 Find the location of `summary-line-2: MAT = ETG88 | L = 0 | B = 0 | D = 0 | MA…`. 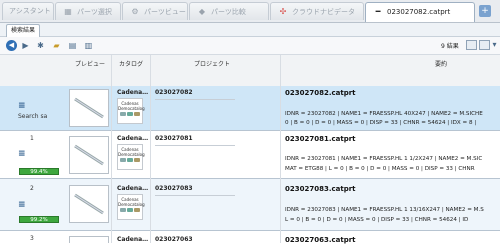

summary-line-2: MAT = ETG88 | L = 0 | B = 0 | D = 0 | MA… is located at coordinates (392, 169).